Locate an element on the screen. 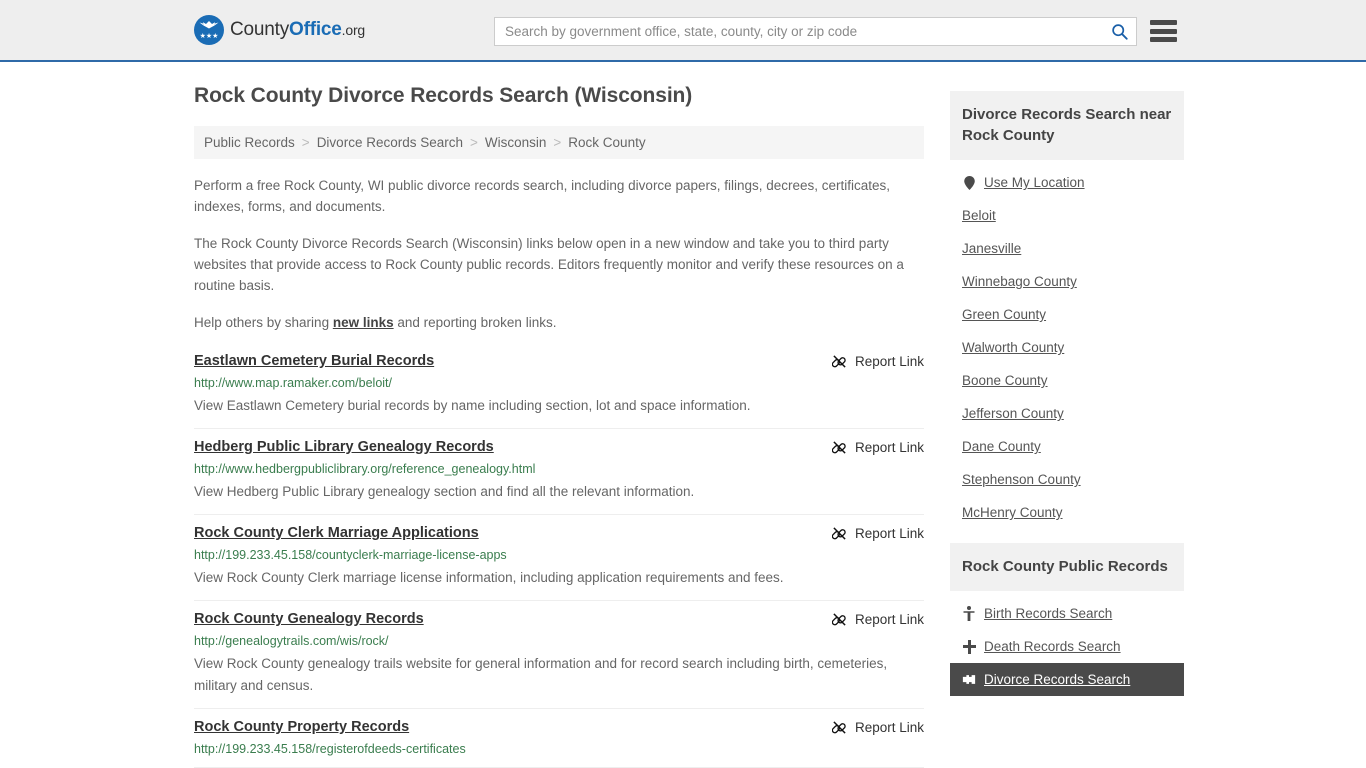  sidebar-nearby-link: Beloit is located at coordinates (979, 215).